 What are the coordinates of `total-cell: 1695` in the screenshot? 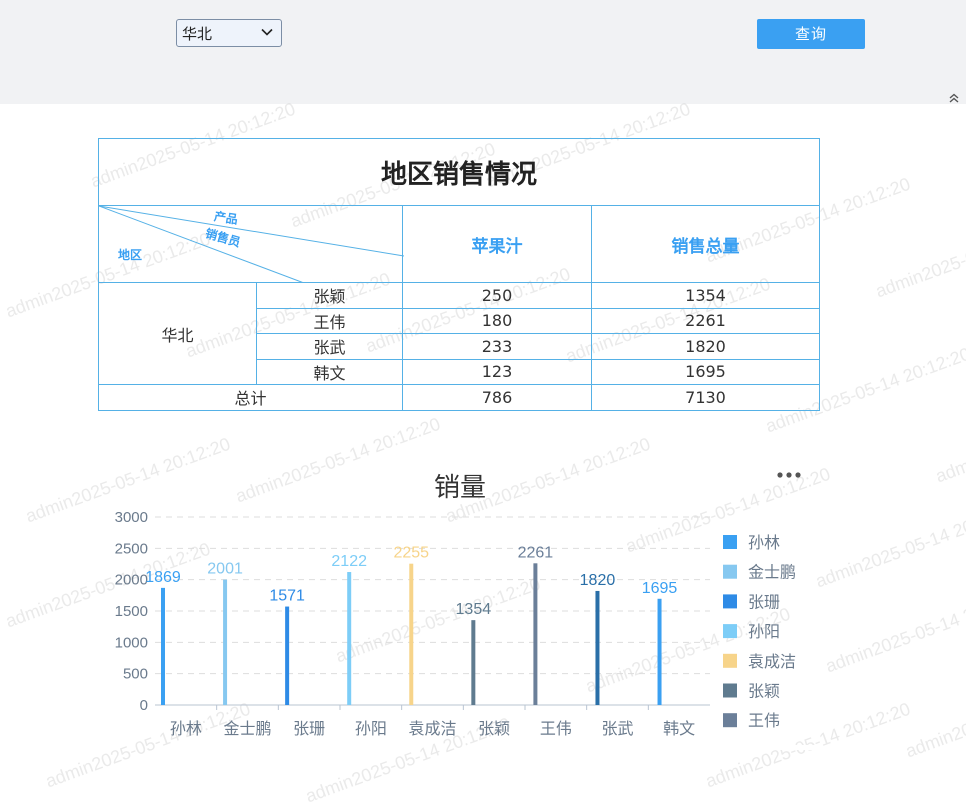 It's located at (705, 371).